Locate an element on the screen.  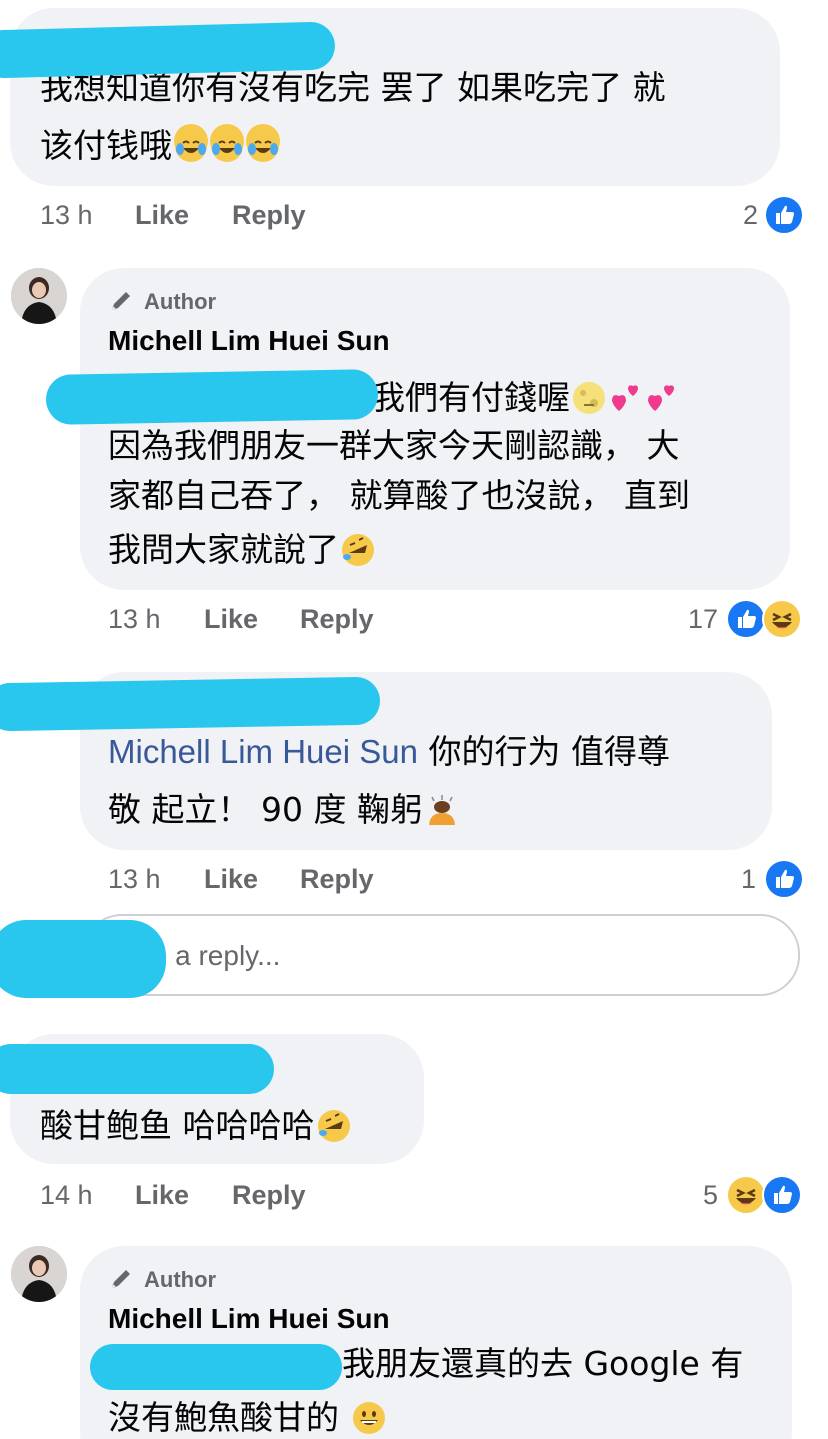
comment-text-line: 敬 起立！ 90 度 鞠躬 is located at coordinates (283, 809).